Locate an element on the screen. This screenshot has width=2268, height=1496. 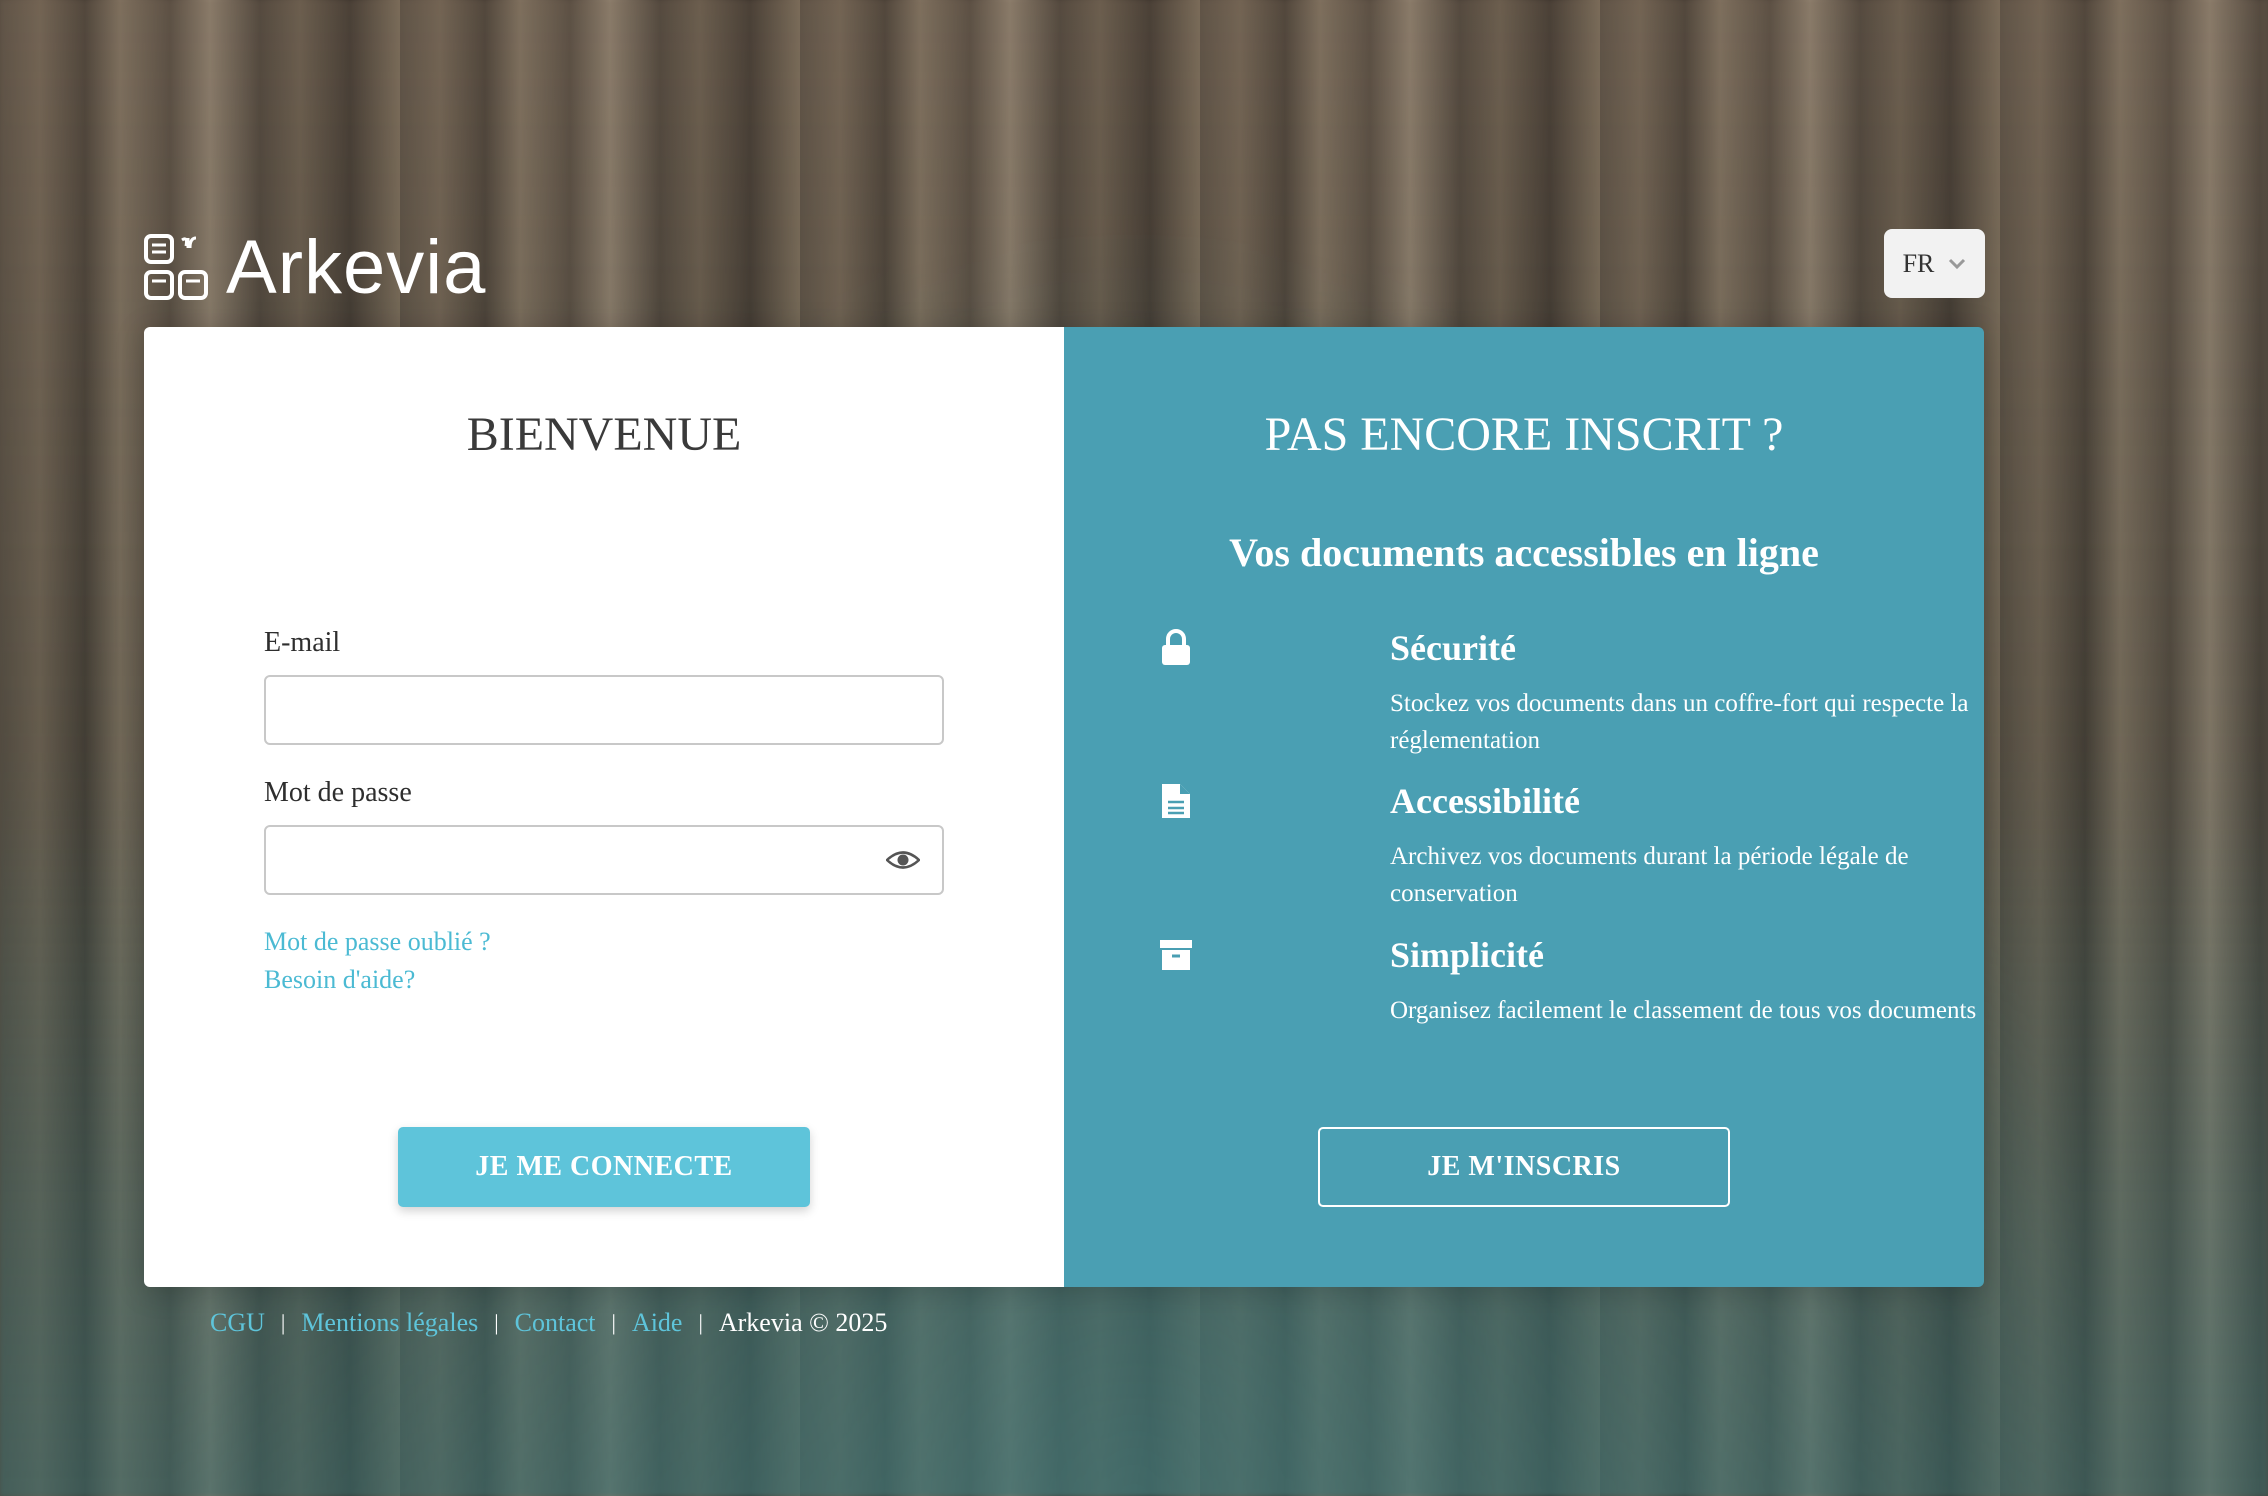
login-button: JE ME CONNECTE is located at coordinates (604, 1167).